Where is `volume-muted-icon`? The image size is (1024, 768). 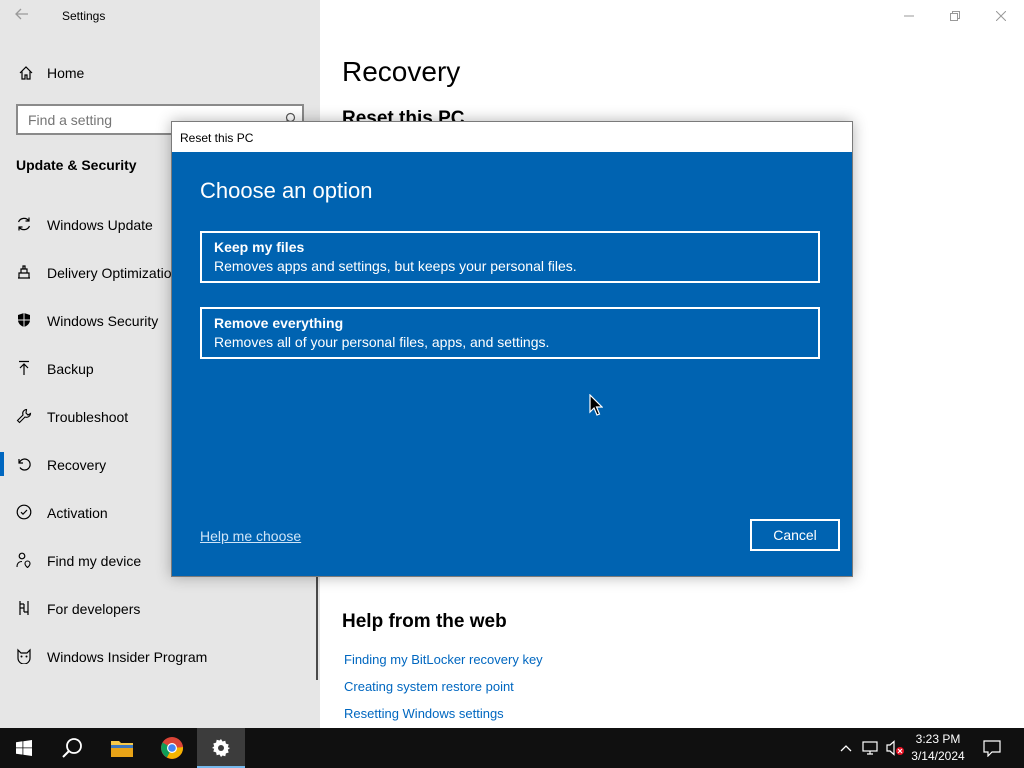
volume-muted-icon is located at coordinates (895, 748).